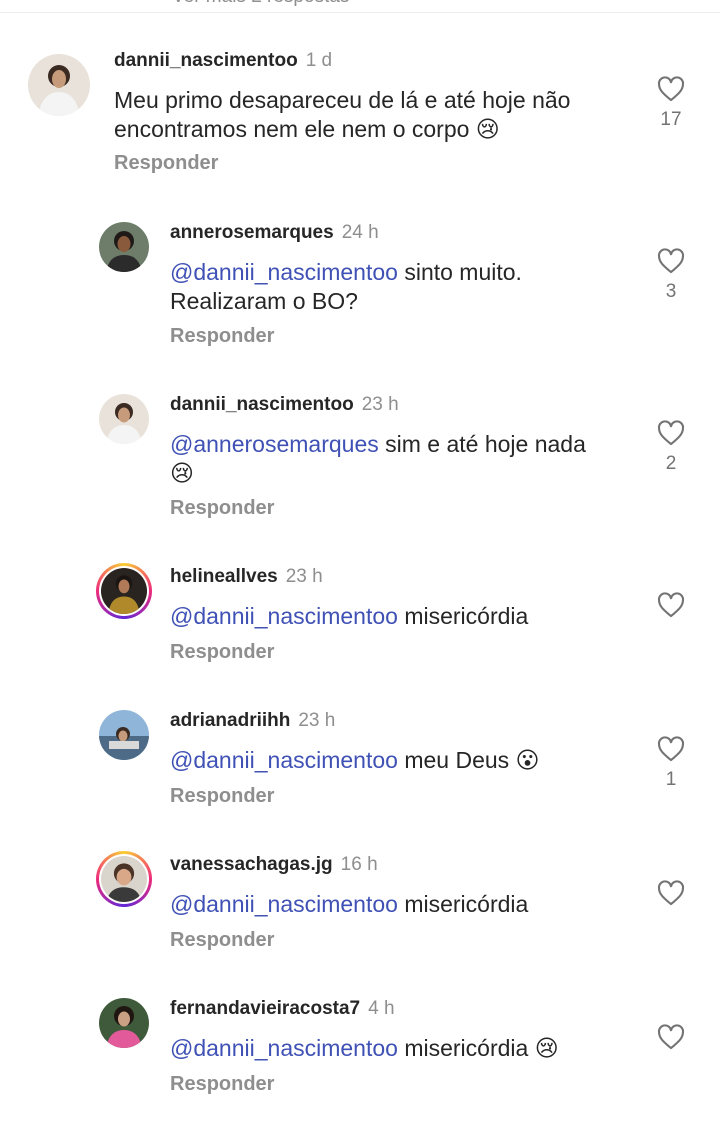 Image resolution: width=720 pixels, height=1135 pixels. What do you see at coordinates (472, 760) in the screenshot?
I see `comment-body: meu Deus 😮` at bounding box center [472, 760].